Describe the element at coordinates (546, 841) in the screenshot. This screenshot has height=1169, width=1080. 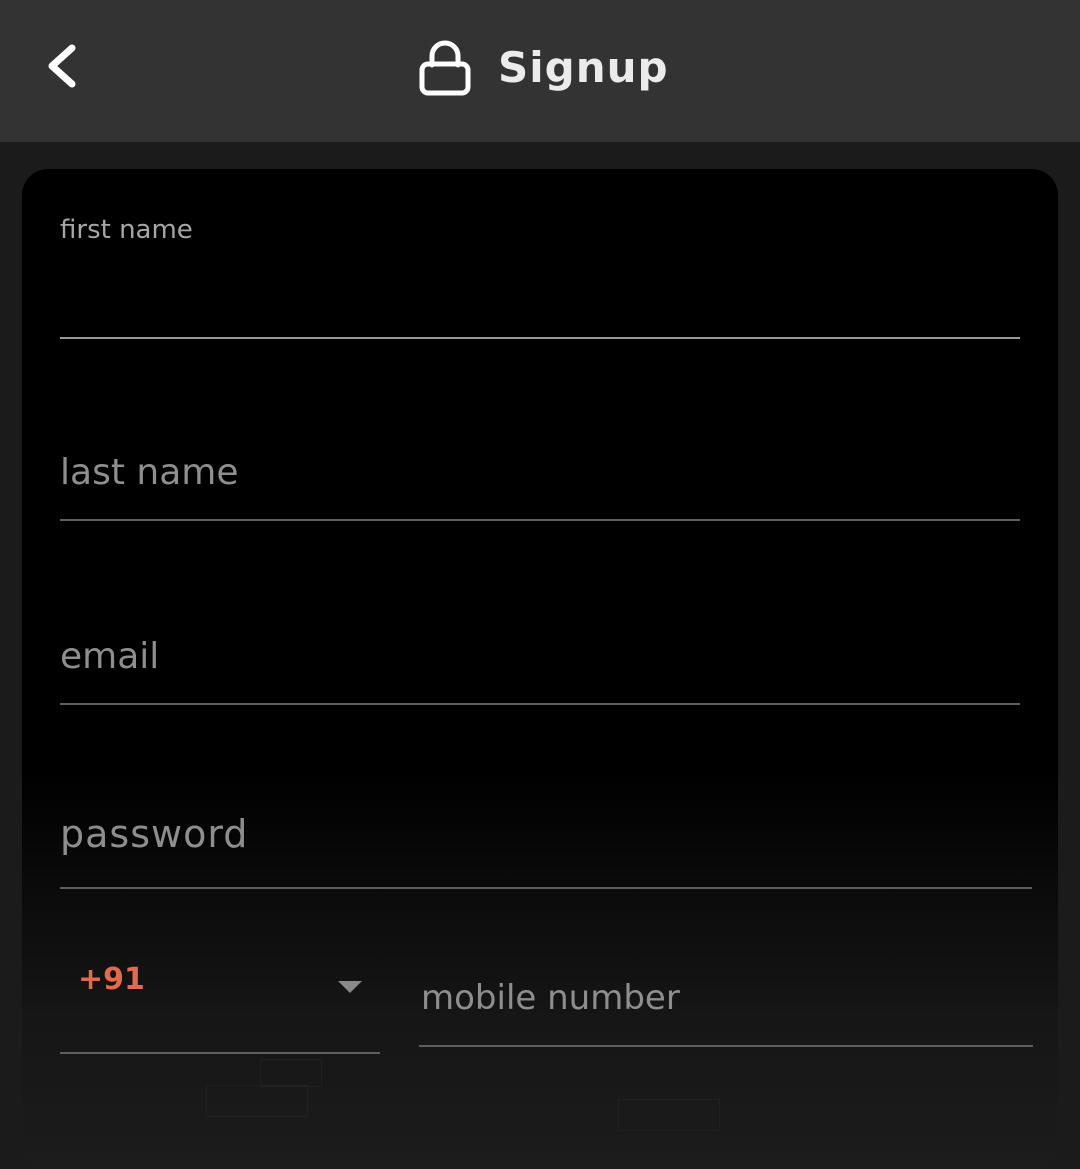
I see `password-field: password` at that location.